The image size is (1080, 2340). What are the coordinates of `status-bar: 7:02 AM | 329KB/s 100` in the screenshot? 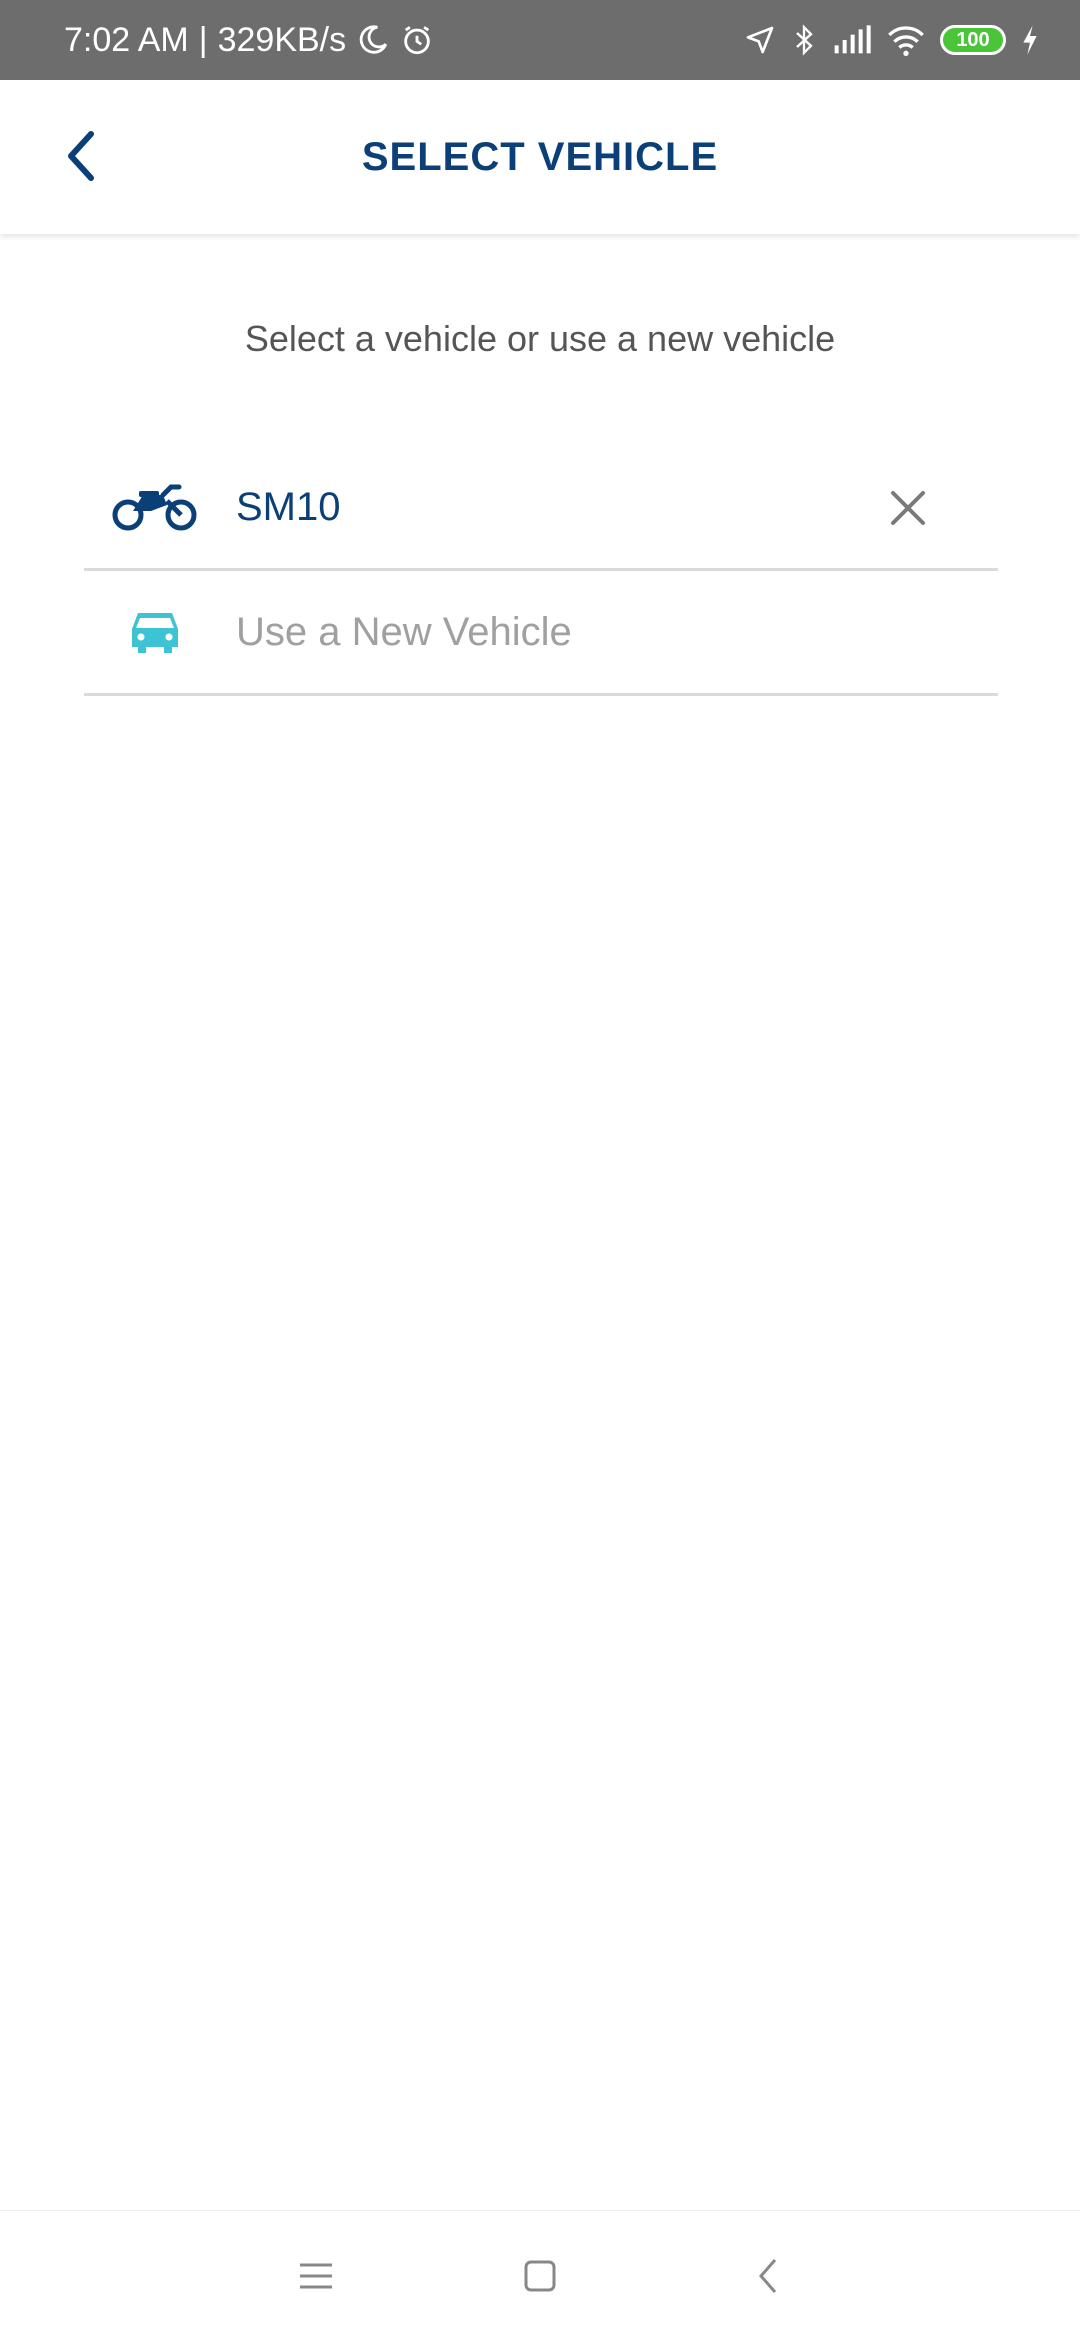 It's located at (540, 40).